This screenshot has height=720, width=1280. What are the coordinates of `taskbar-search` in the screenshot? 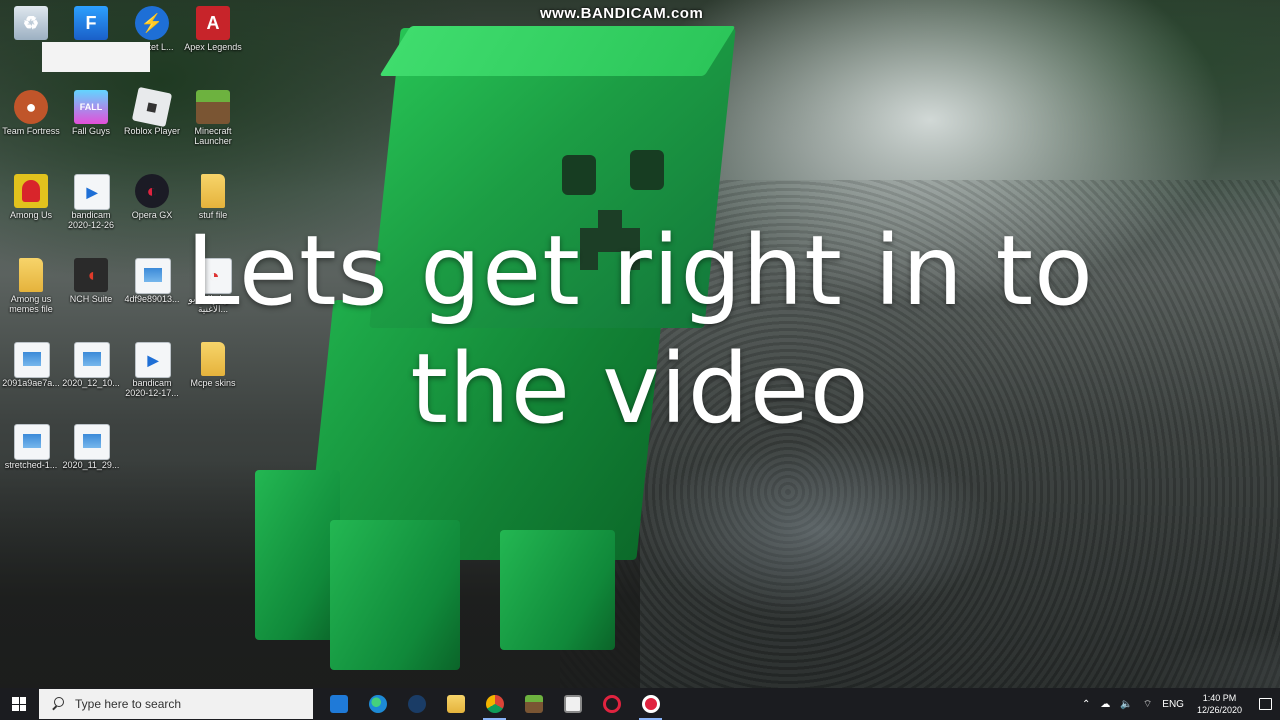 It's located at (176, 704).